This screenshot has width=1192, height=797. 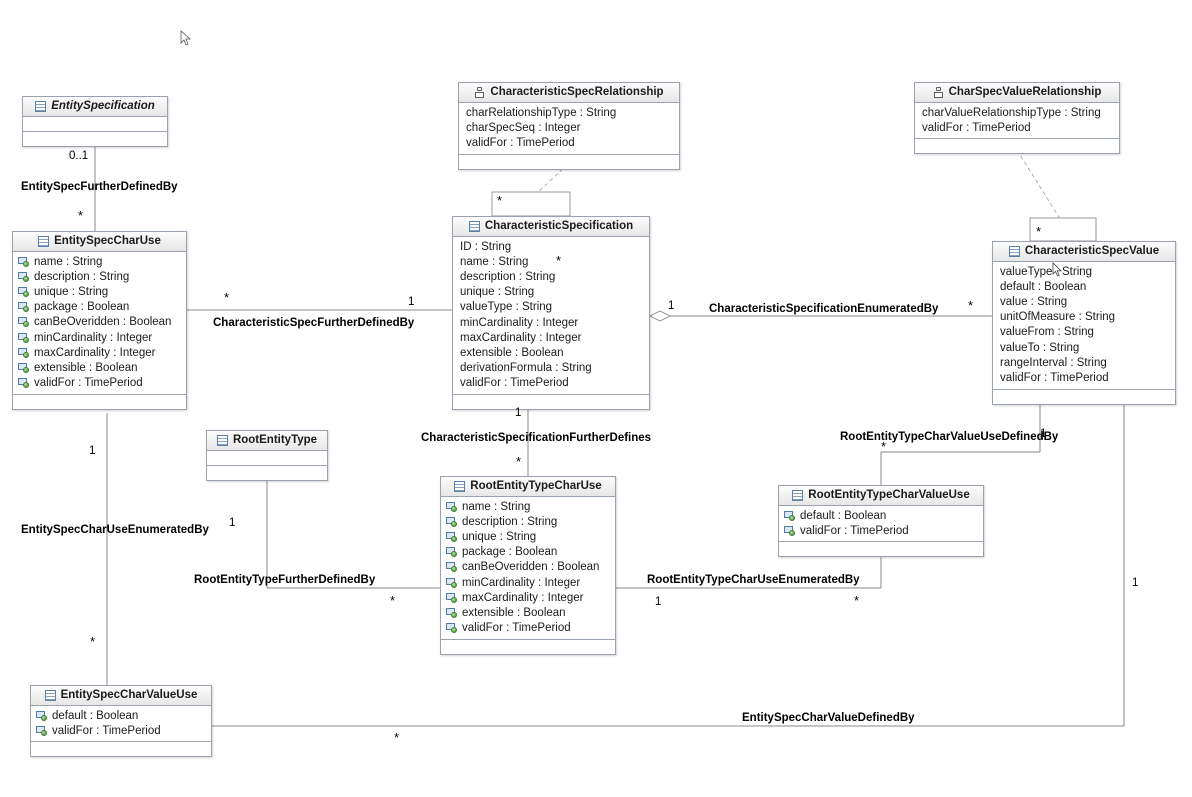 I want to click on multiplicity-entityspeccharuse-down: 1, so click(x=92, y=451).